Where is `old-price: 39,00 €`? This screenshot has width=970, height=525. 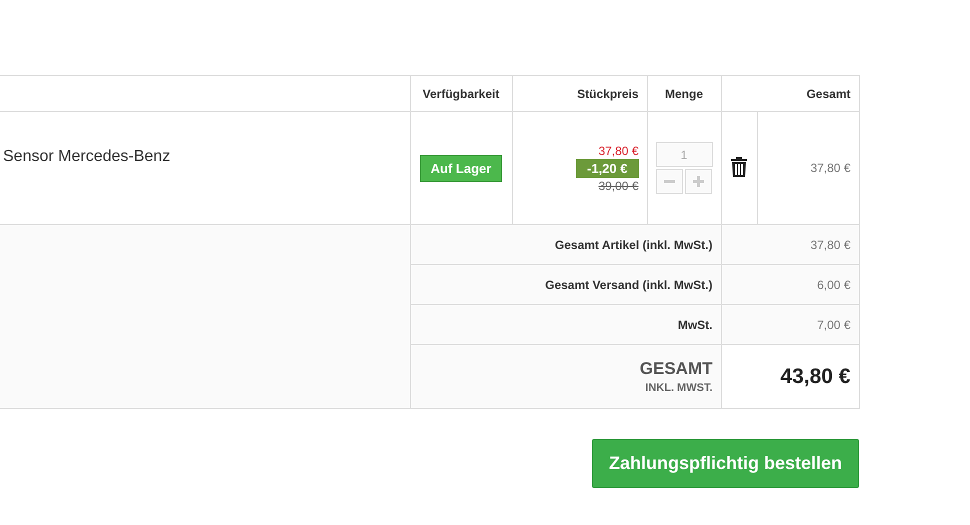 old-price: 39,00 € is located at coordinates (618, 185).